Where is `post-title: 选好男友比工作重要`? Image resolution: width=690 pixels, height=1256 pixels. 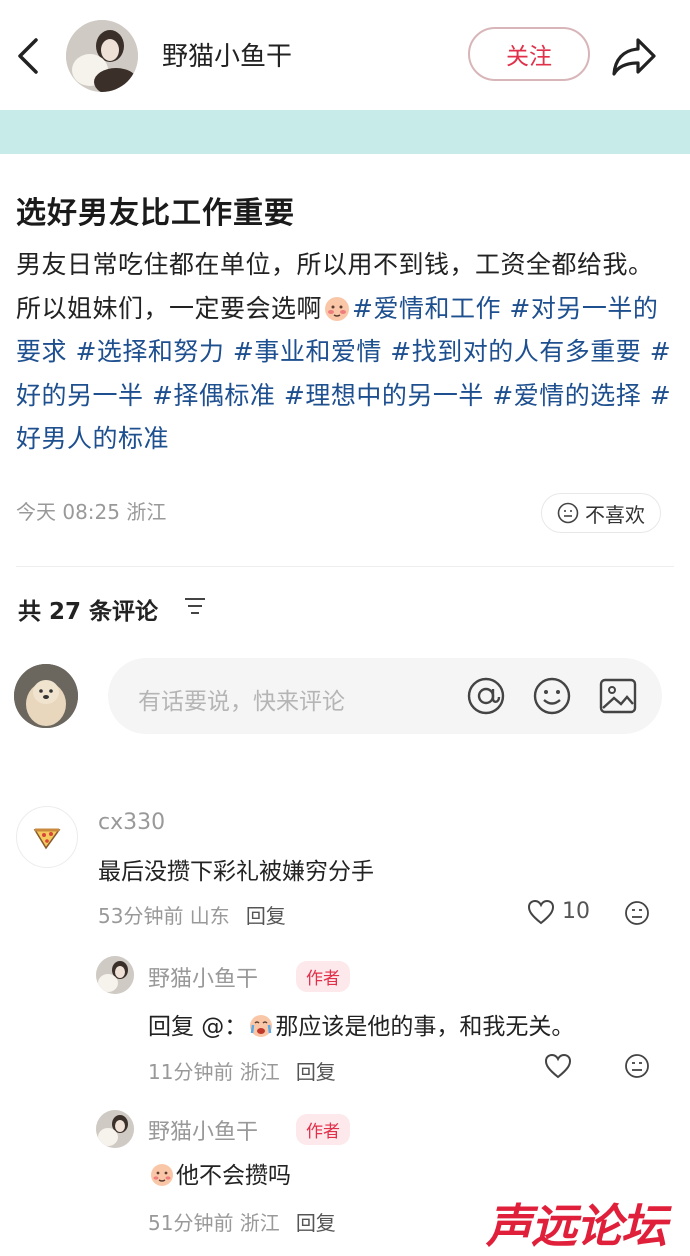 post-title: 选好男友比工作重要 is located at coordinates (155, 213).